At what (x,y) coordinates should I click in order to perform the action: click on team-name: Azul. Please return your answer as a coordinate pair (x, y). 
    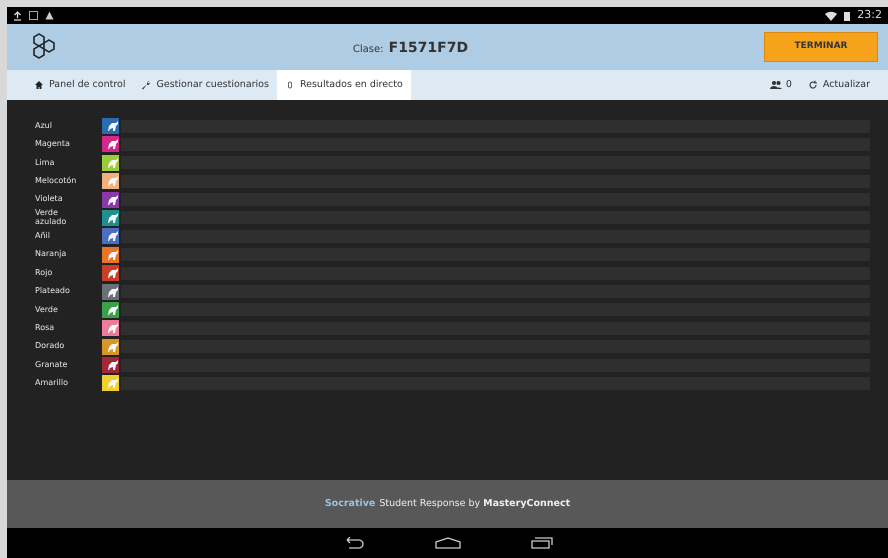
    Looking at the image, I should click on (44, 126).